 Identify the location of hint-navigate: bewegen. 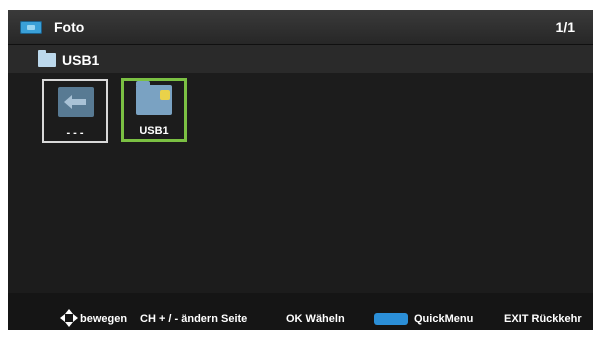
(104, 319).